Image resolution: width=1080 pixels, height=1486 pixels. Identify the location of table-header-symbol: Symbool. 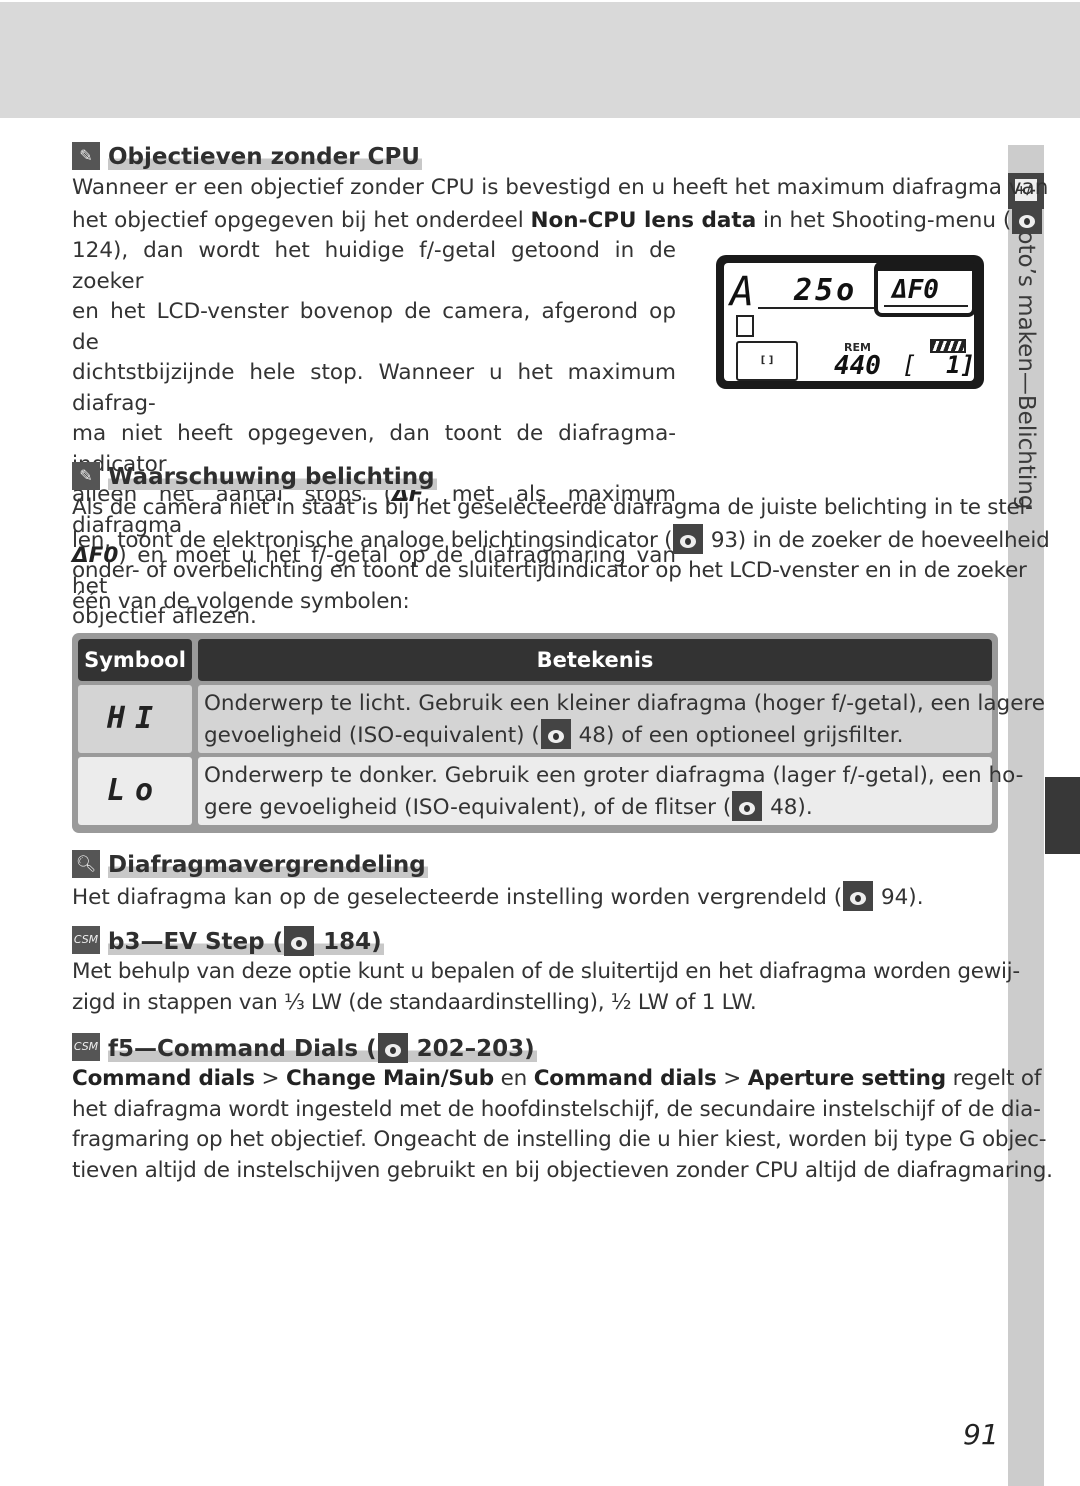
(135, 660).